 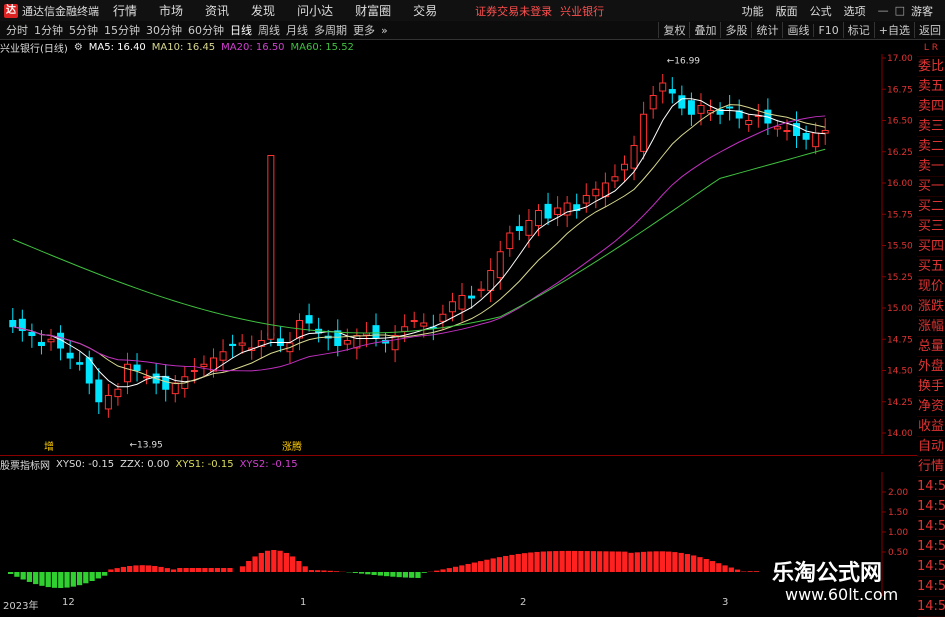 What do you see at coordinates (931, 127) in the screenshot?
I see `sidebar-item: 卖三` at bounding box center [931, 127].